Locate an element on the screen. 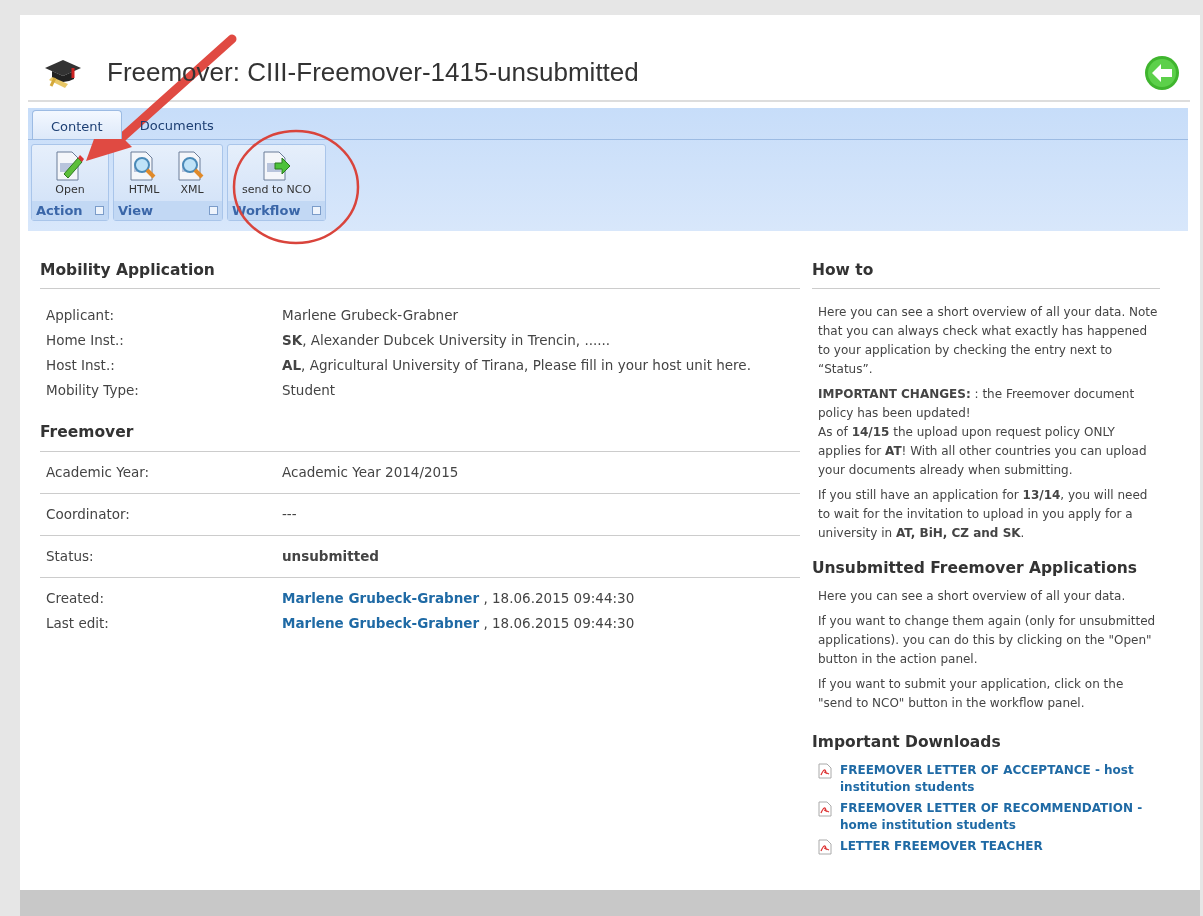 The height and width of the screenshot is (916, 1203). section-heading: Important Downloads is located at coordinates (907, 742).